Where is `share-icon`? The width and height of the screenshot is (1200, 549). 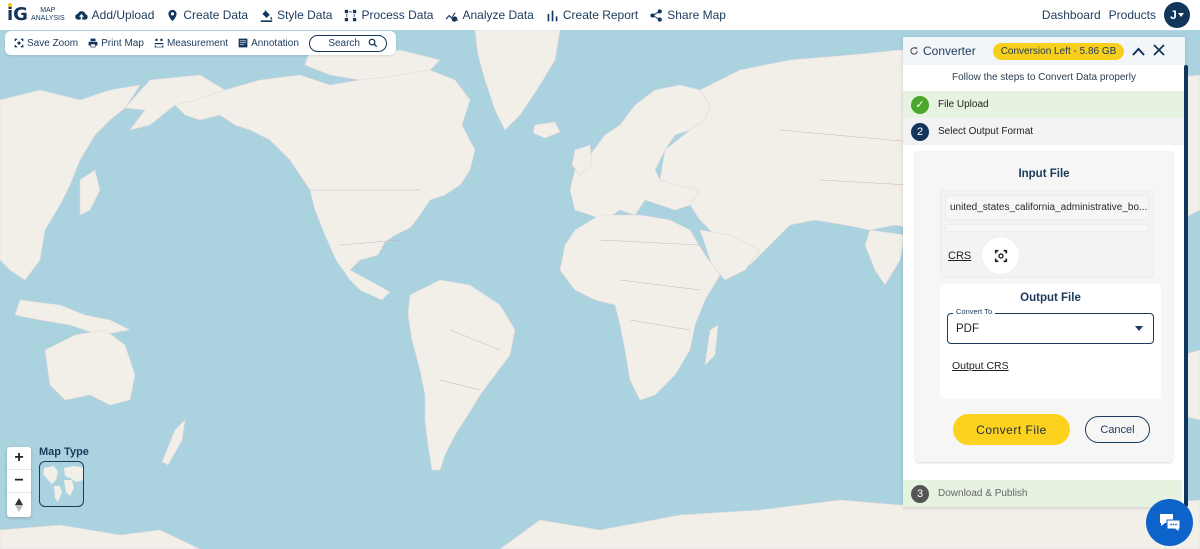
share-icon is located at coordinates (656, 15).